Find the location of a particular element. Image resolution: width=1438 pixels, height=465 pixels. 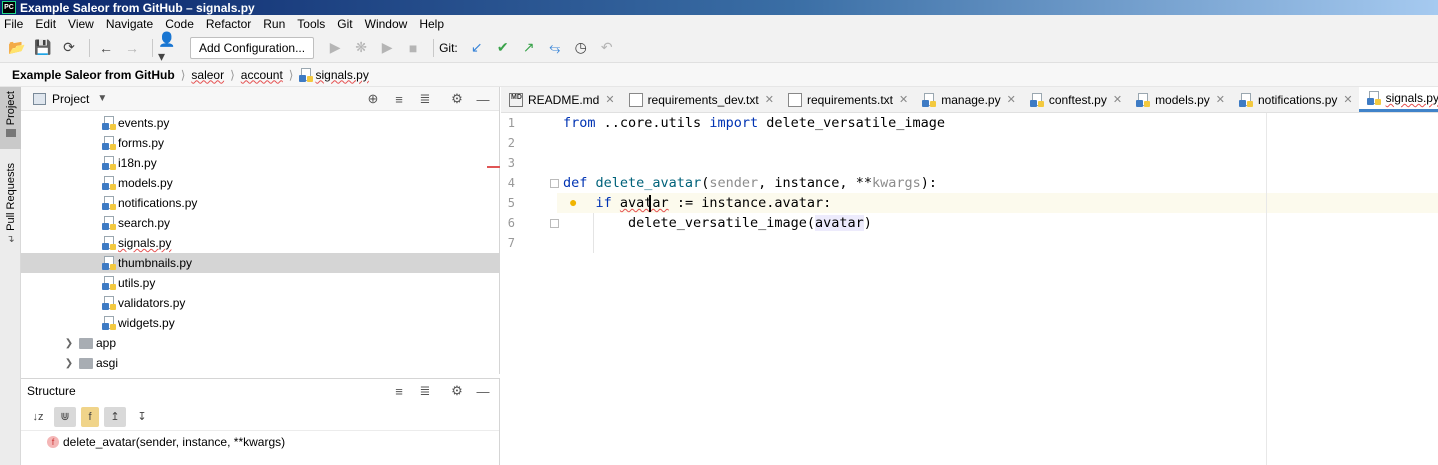

tab-requirements: requirements.txt ✕ is located at coordinates (847, 99).